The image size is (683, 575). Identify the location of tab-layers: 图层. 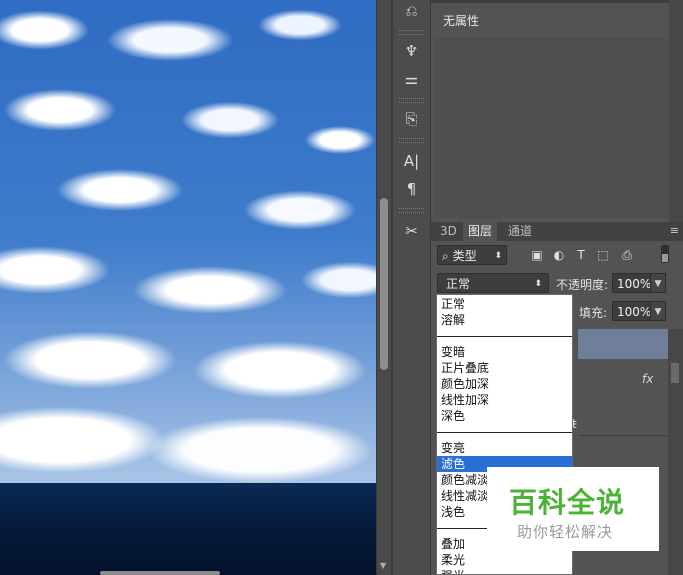
(480, 231).